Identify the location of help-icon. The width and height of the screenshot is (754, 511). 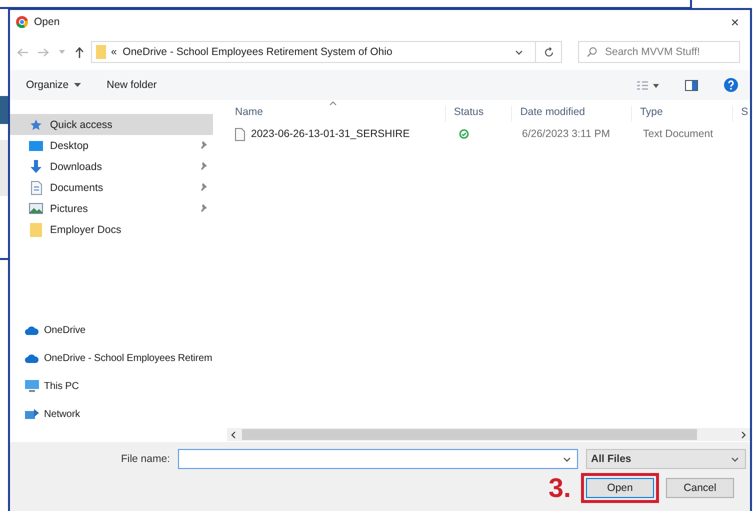
(731, 85).